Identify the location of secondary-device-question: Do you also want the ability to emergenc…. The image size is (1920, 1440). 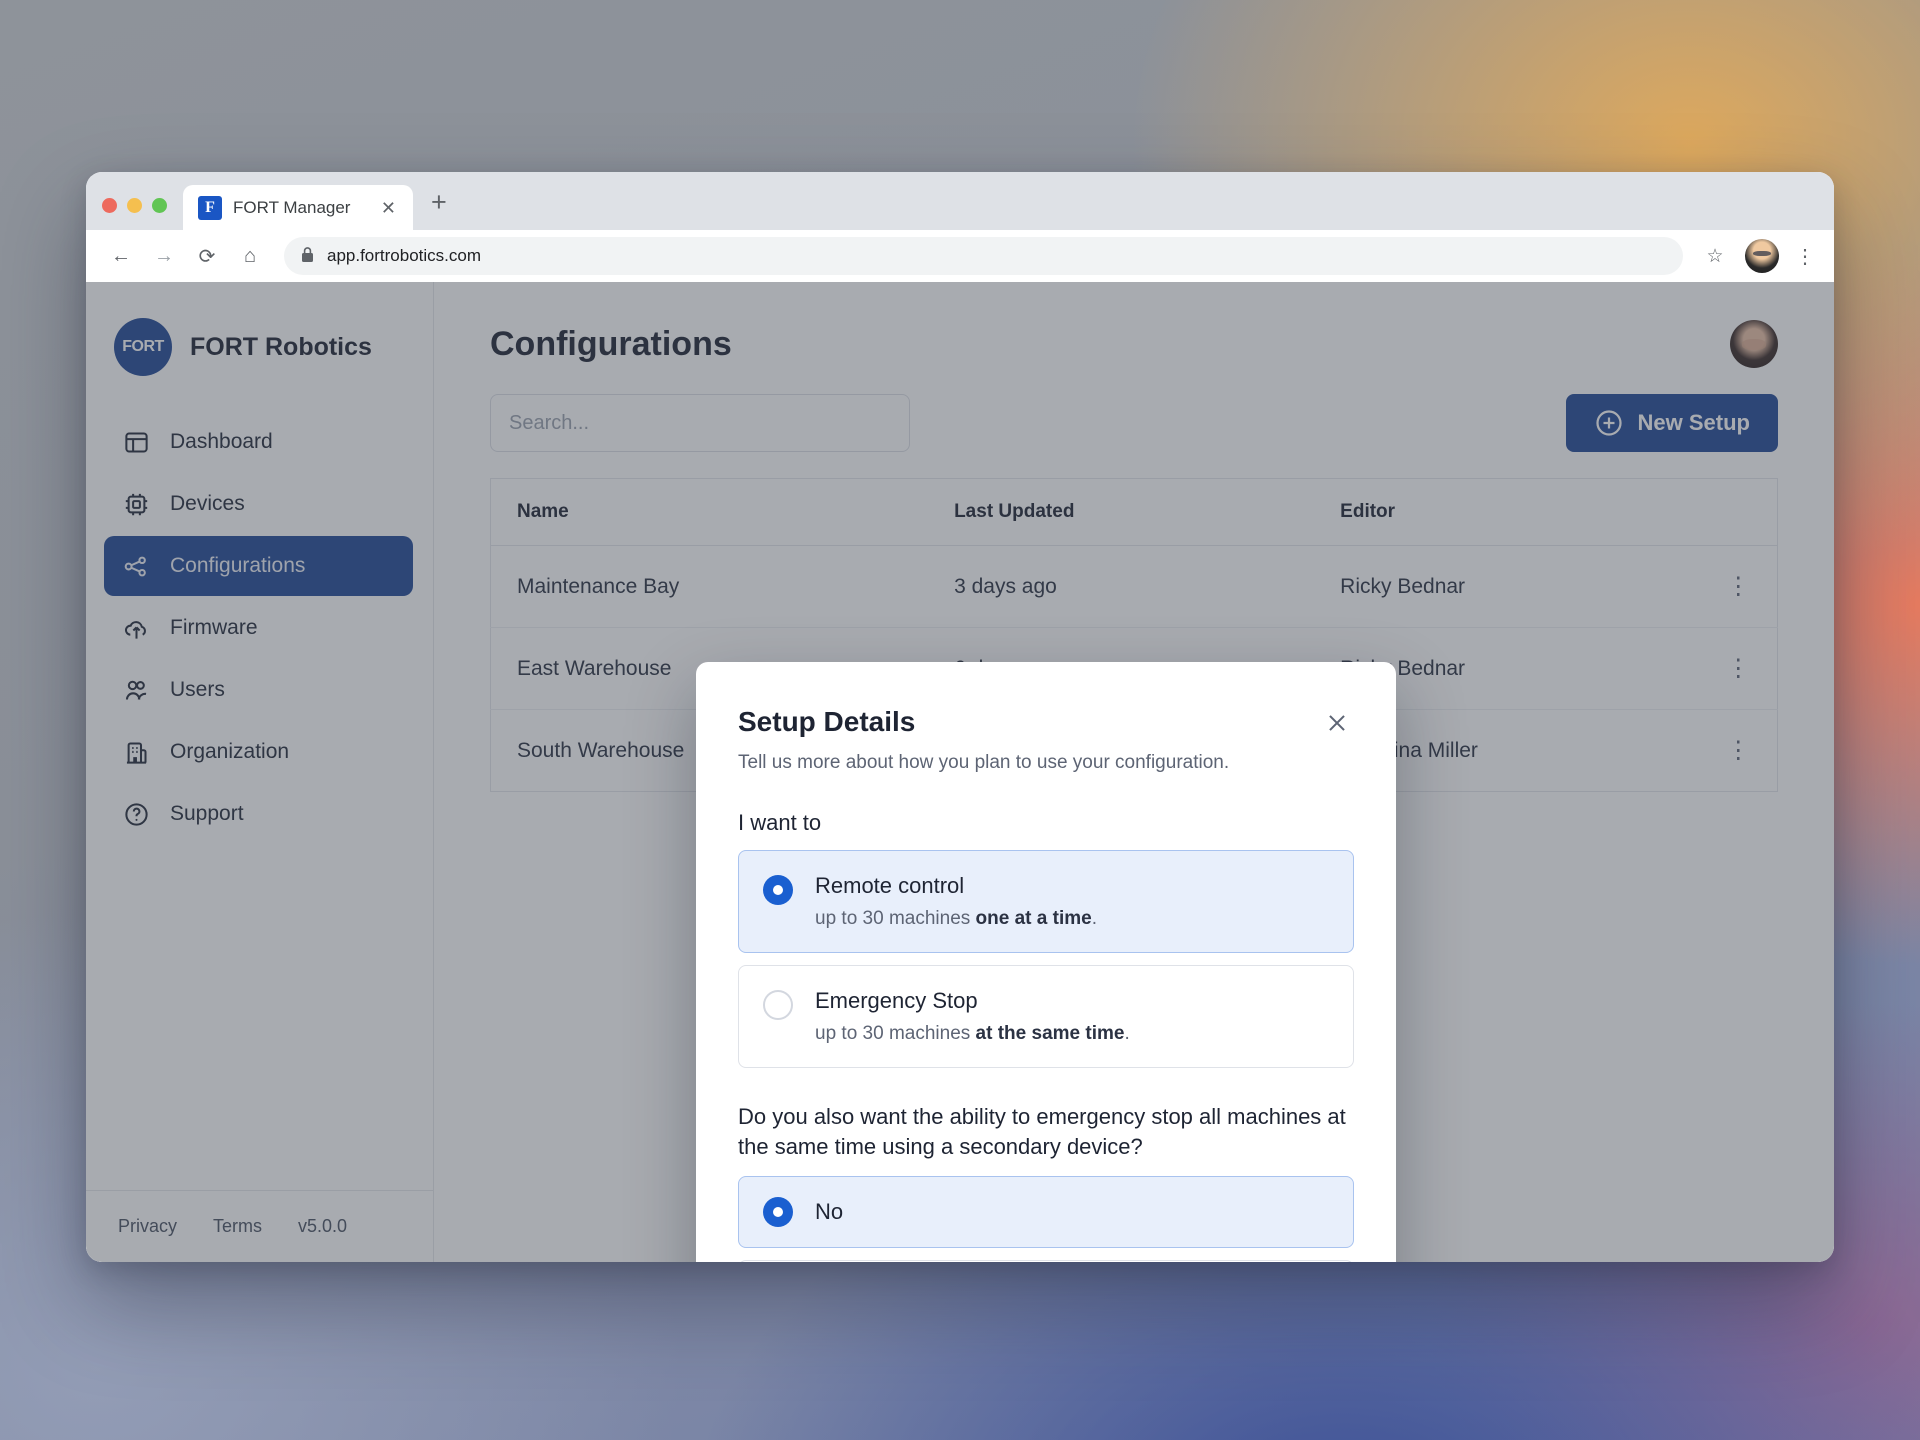
(1042, 1131).